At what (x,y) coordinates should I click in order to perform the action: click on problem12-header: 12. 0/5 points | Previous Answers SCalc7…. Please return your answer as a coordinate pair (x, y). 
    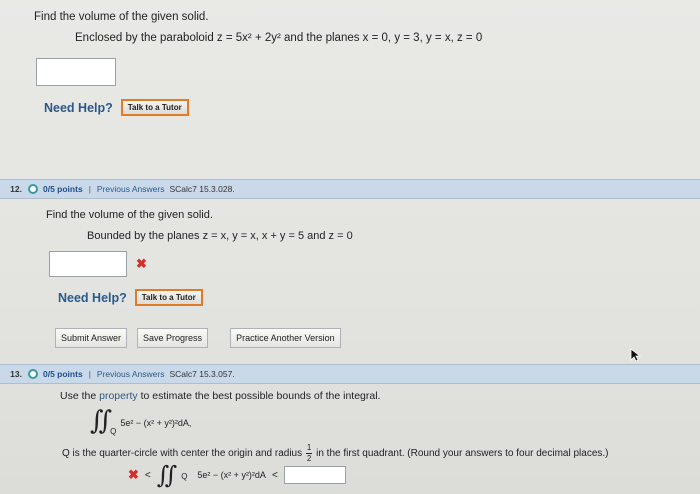
    Looking at the image, I should click on (350, 189).